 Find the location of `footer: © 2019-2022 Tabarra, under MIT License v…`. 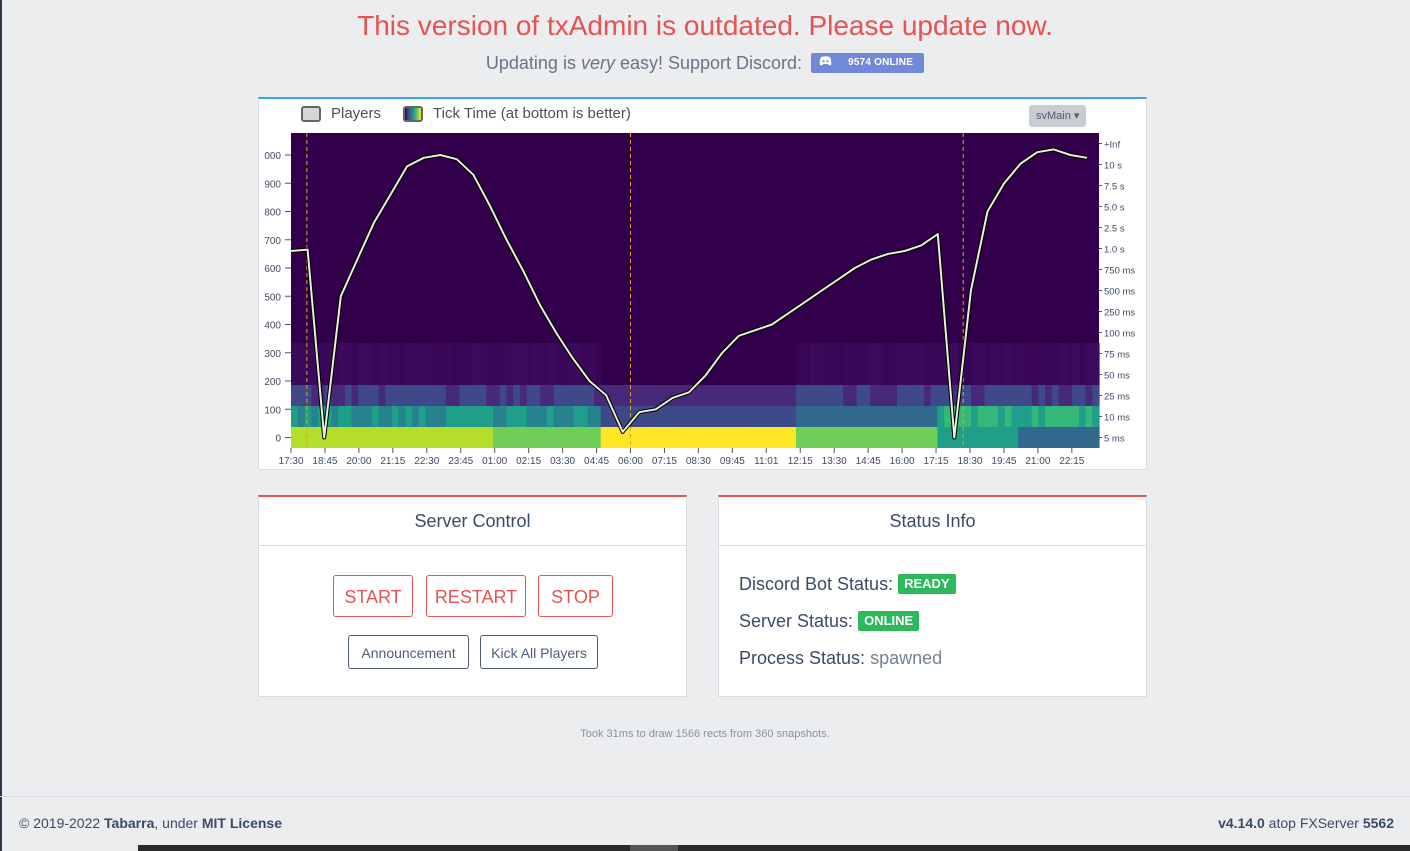

footer: © 2019-2022 Tabarra, under MIT License v… is located at coordinates (705, 820).